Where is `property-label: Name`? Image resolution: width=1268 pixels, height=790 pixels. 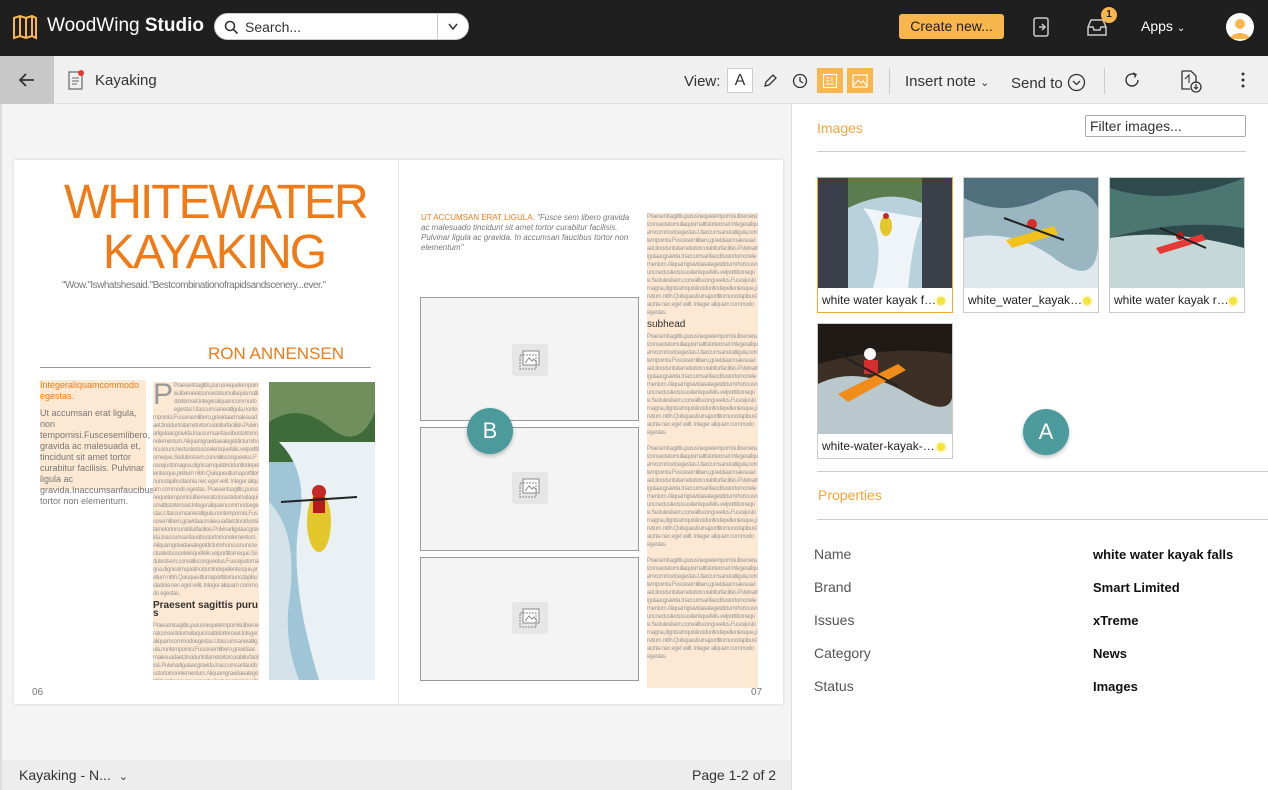 property-label: Name is located at coordinates (833, 554).